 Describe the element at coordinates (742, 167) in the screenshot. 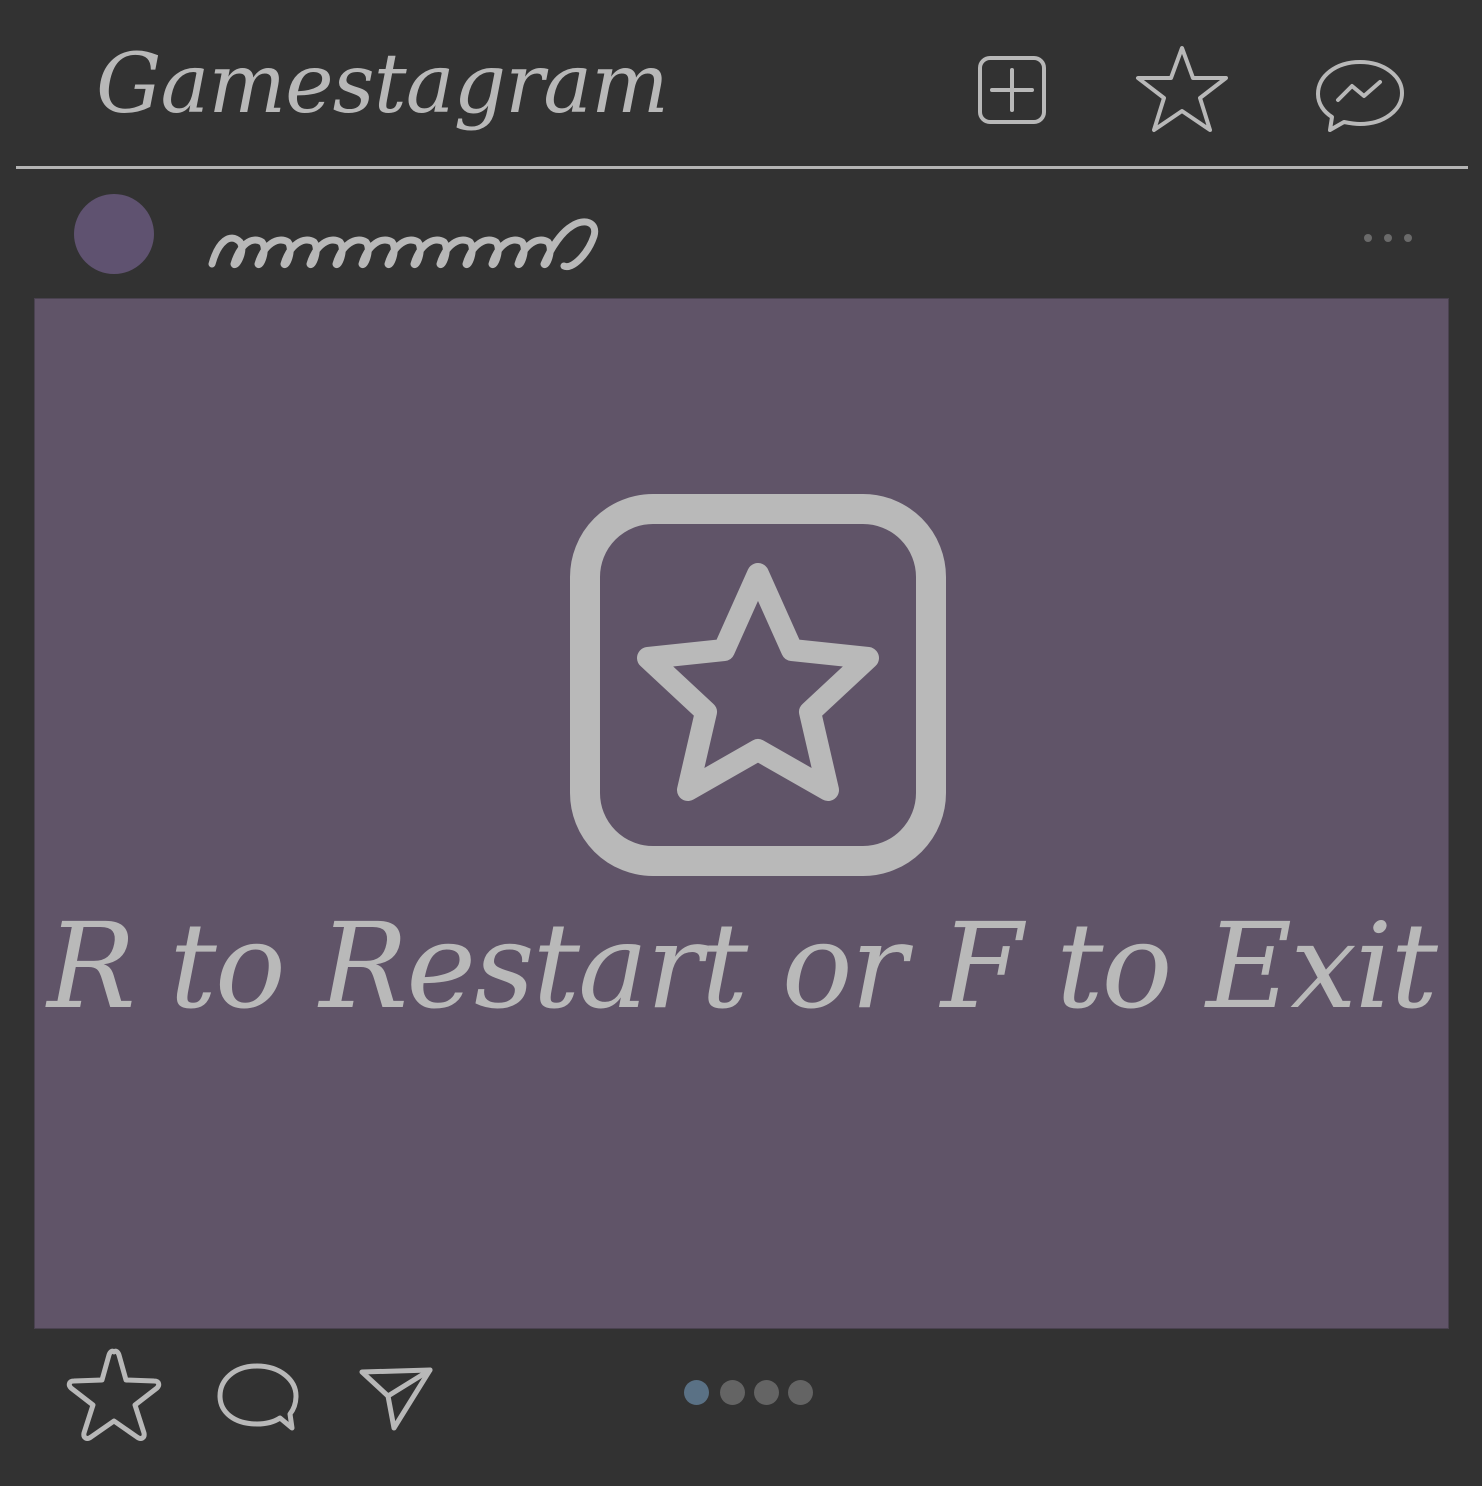

I see `header-divider` at that location.